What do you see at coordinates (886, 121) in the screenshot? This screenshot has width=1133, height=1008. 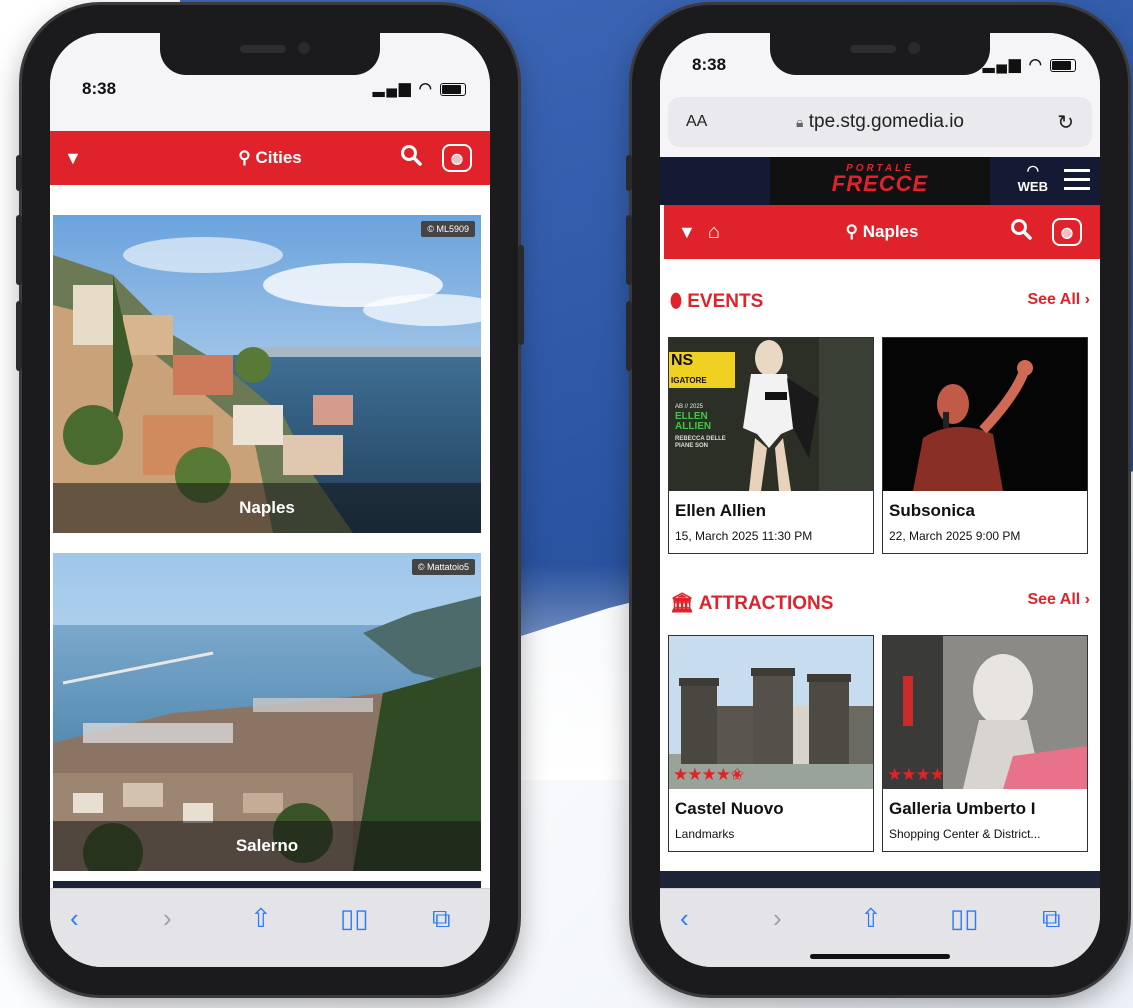 I see `url-domain: tpe.stg.gomedia.io` at bounding box center [886, 121].